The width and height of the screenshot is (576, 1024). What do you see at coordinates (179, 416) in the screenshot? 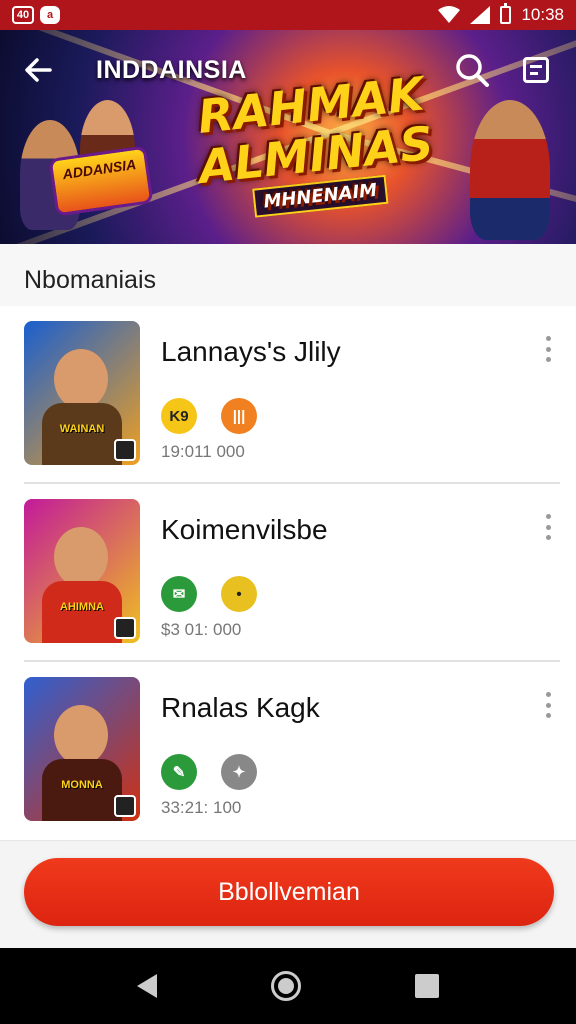
I see `k9-badge-icon: K9` at bounding box center [179, 416].